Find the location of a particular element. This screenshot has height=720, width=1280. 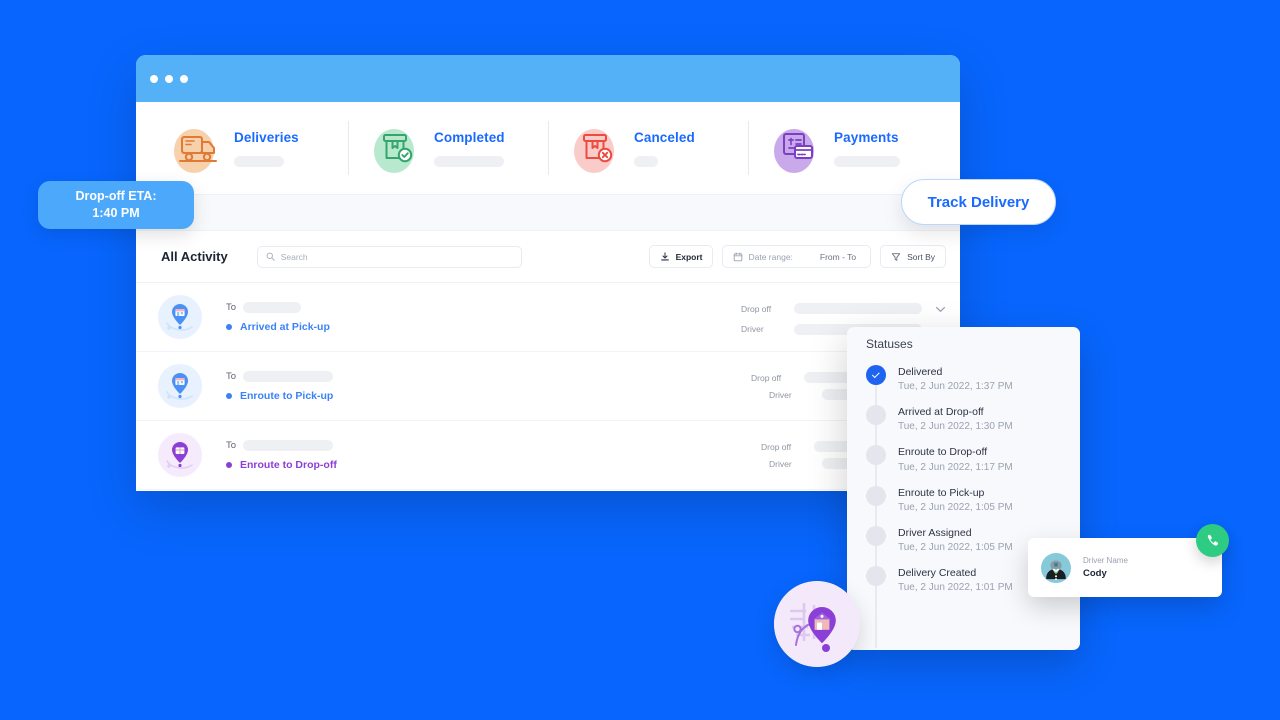

check-icon is located at coordinates (876, 375).